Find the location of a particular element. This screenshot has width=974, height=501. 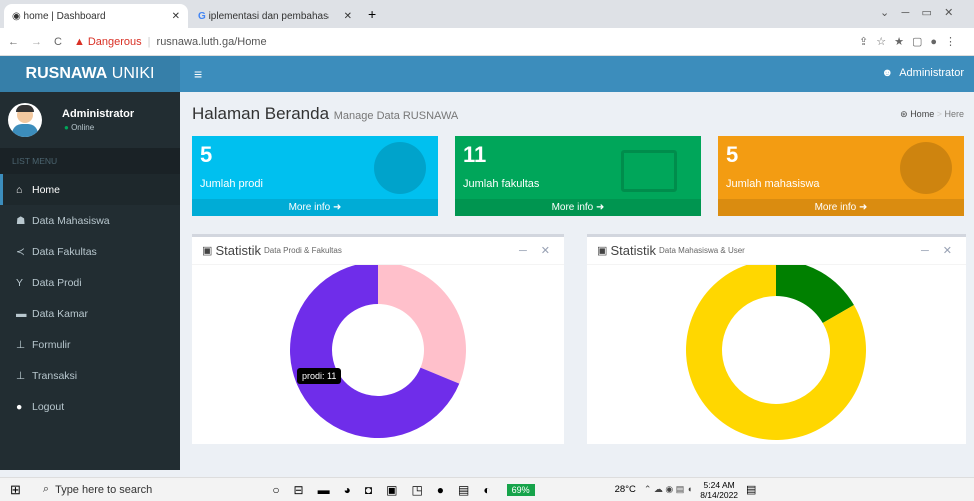

breadcrumb-home: Home is located at coordinates (922, 114).